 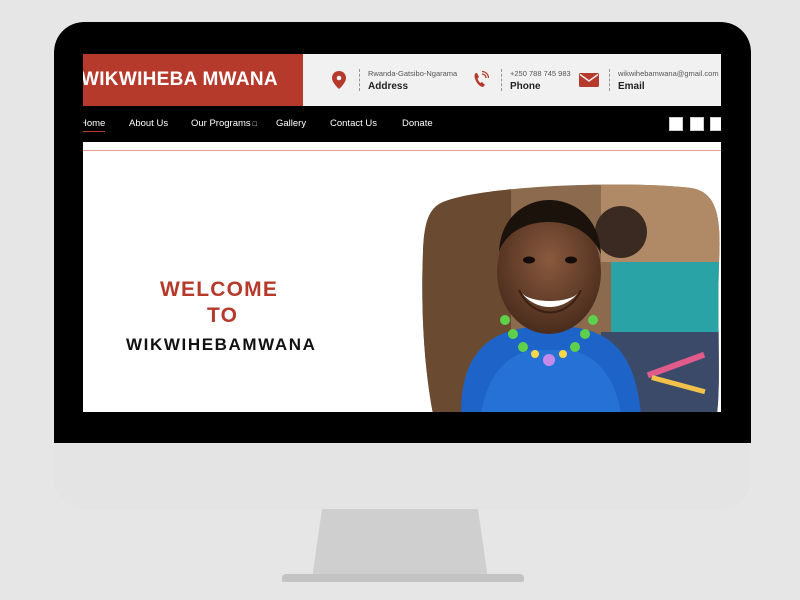 What do you see at coordinates (353, 123) in the screenshot?
I see `nav-contact-us: Contact Us` at bounding box center [353, 123].